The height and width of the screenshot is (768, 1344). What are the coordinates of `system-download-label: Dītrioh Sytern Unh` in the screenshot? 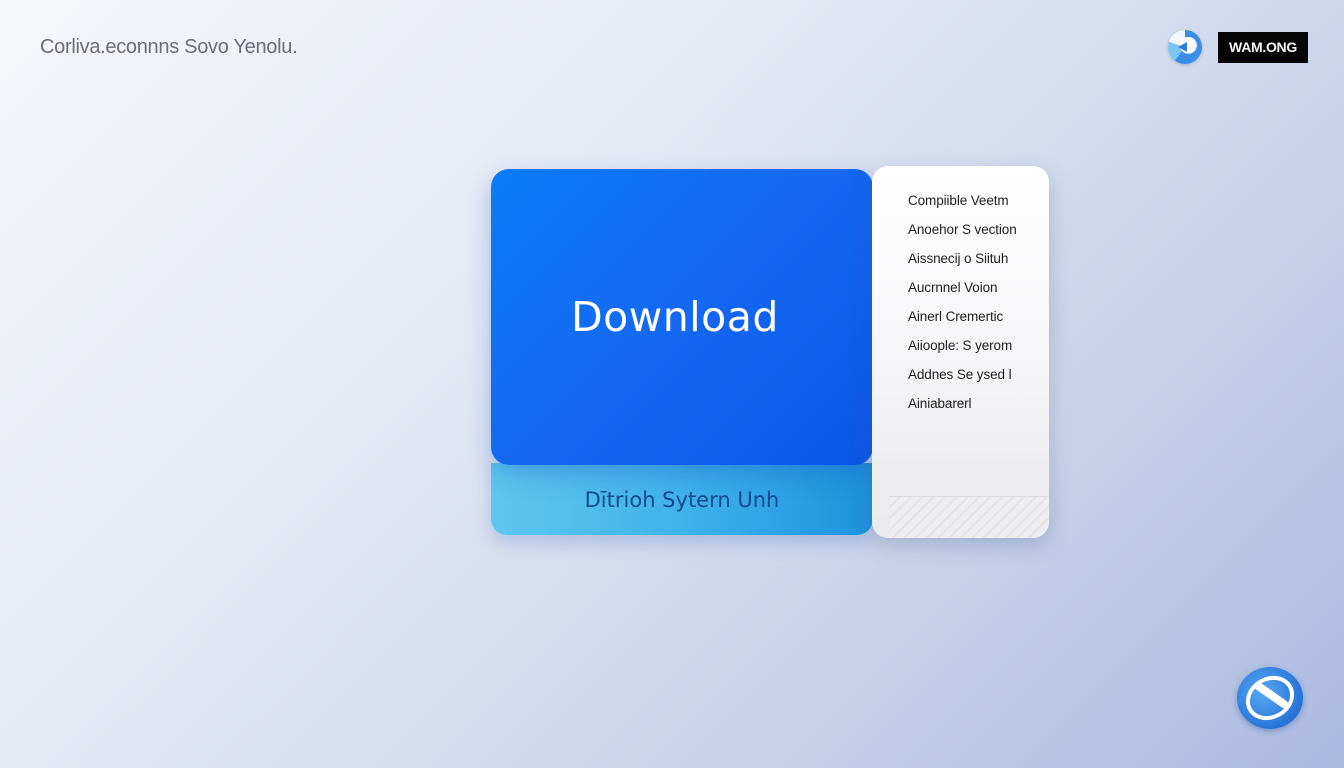 It's located at (682, 500).